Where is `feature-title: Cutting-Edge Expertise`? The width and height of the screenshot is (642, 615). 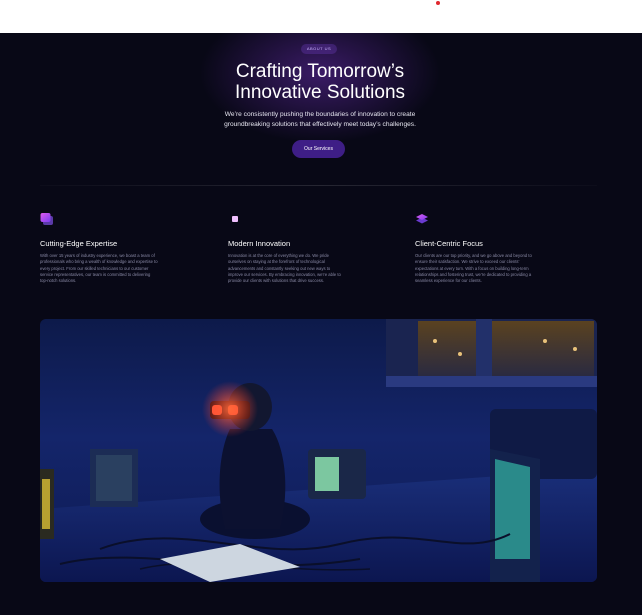
feature-title: Cutting-Edge Expertise is located at coordinates (79, 243).